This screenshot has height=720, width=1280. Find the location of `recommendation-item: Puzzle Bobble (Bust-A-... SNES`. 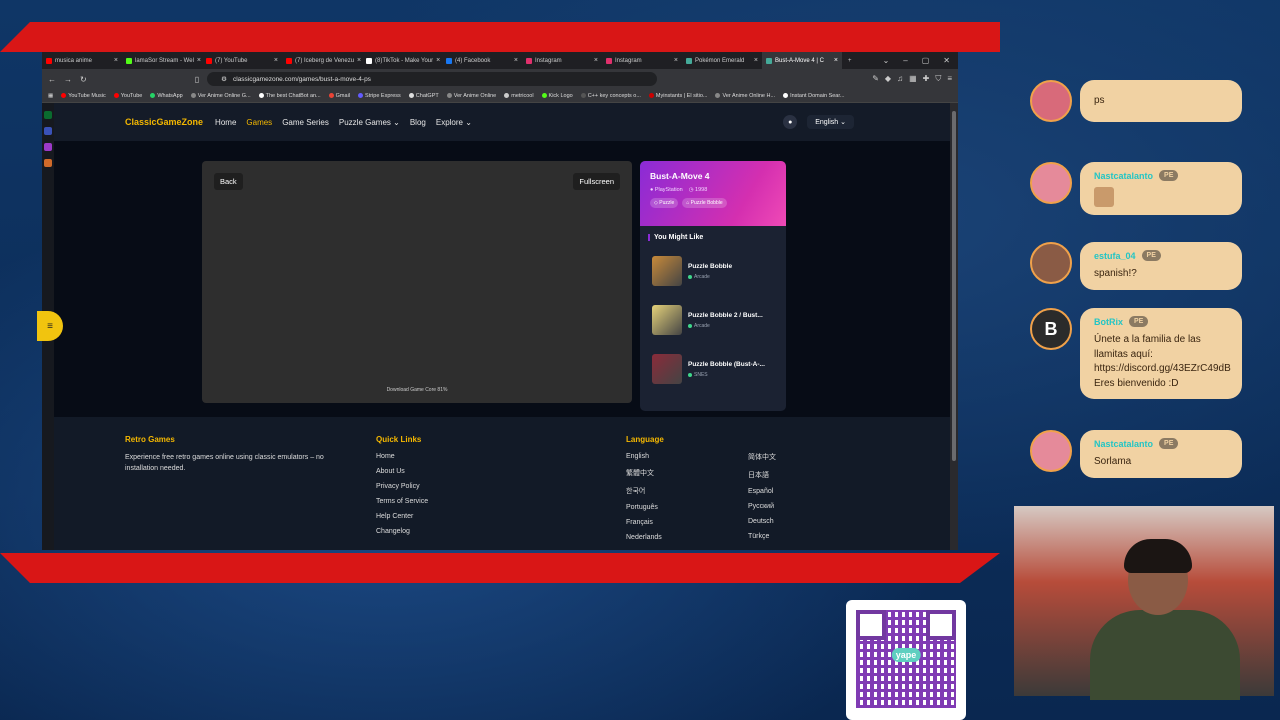

recommendation-item: Puzzle Bobble (Bust-A-... SNES is located at coordinates (713, 369).